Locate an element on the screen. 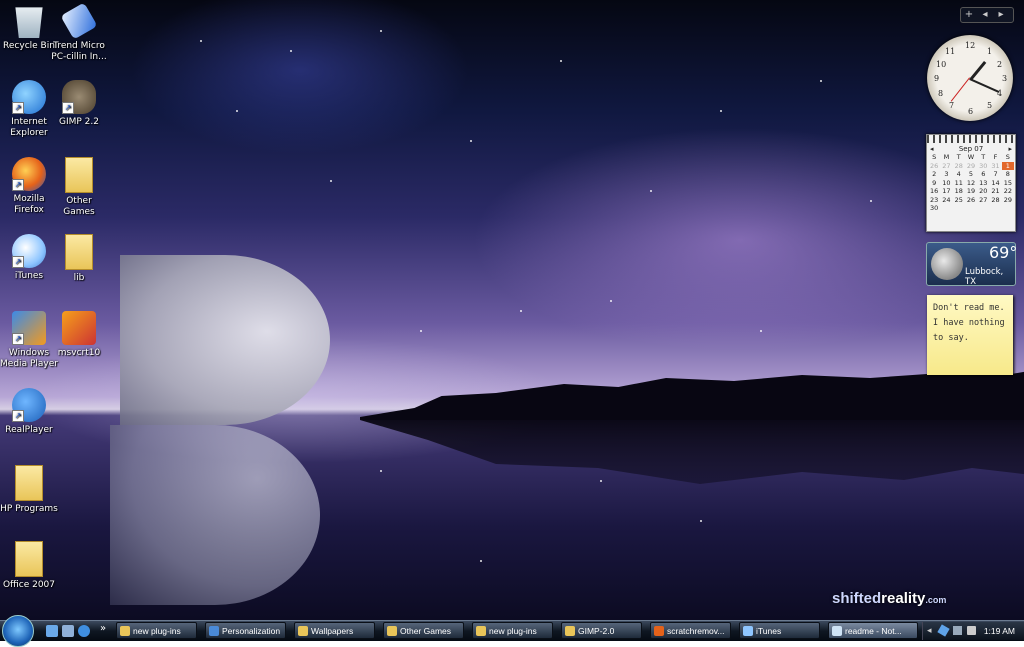 The image size is (1024, 647). quick-launch-more-button: » is located at coordinates (103, 628).